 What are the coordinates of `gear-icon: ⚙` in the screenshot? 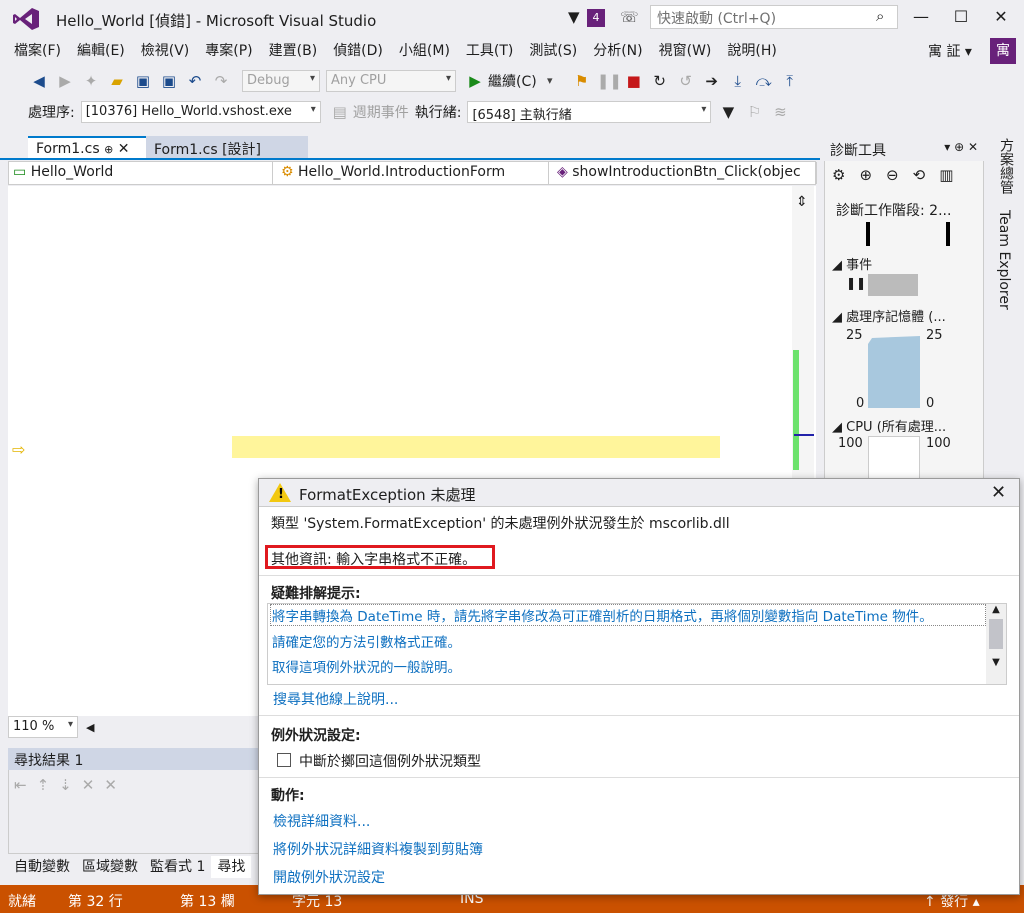 It's located at (838, 175).